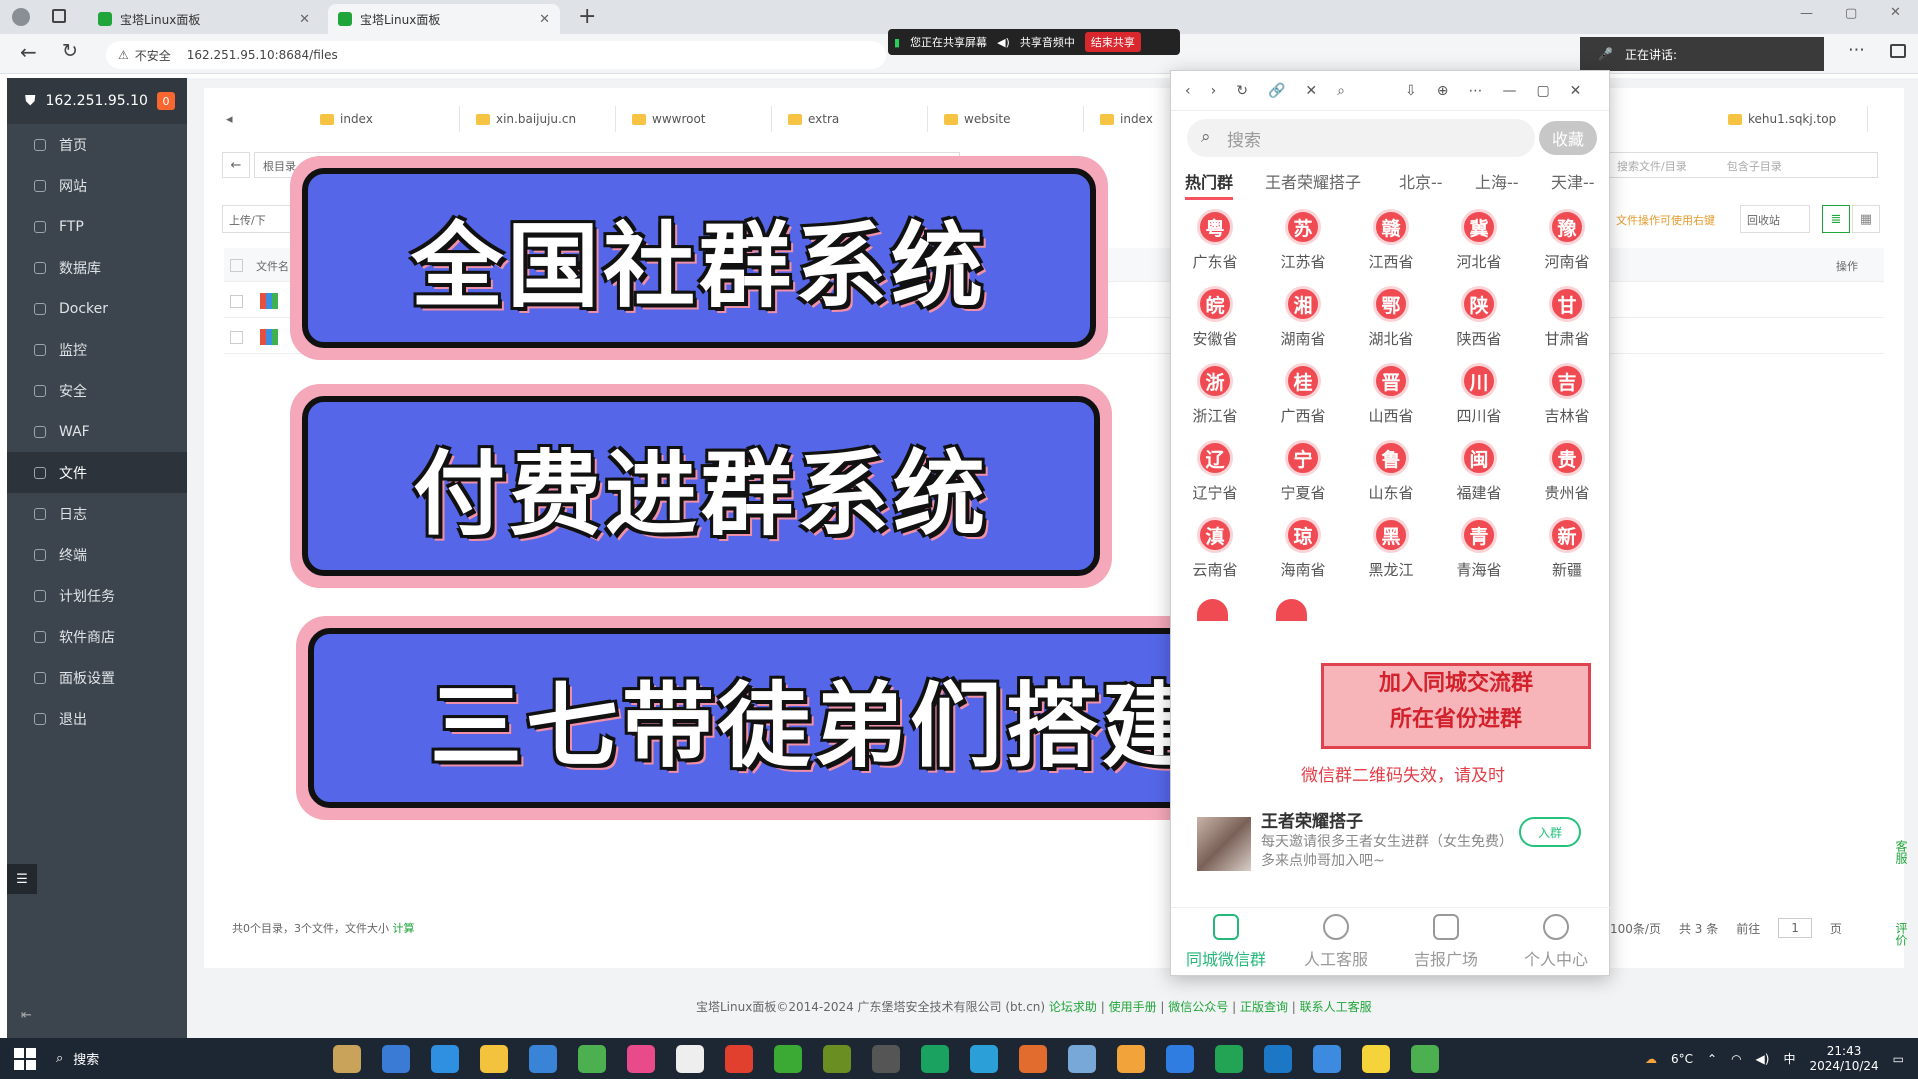  What do you see at coordinates (1856, 50) in the screenshot?
I see `more-menu-icon: ⋯` at bounding box center [1856, 50].